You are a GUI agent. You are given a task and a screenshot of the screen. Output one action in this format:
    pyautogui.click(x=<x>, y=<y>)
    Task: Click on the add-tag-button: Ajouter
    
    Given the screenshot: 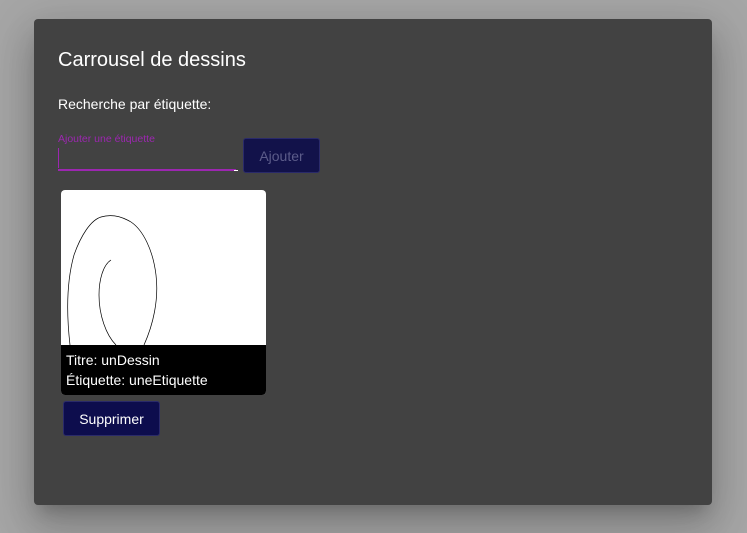 What is the action you would take?
    pyautogui.click(x=281, y=155)
    